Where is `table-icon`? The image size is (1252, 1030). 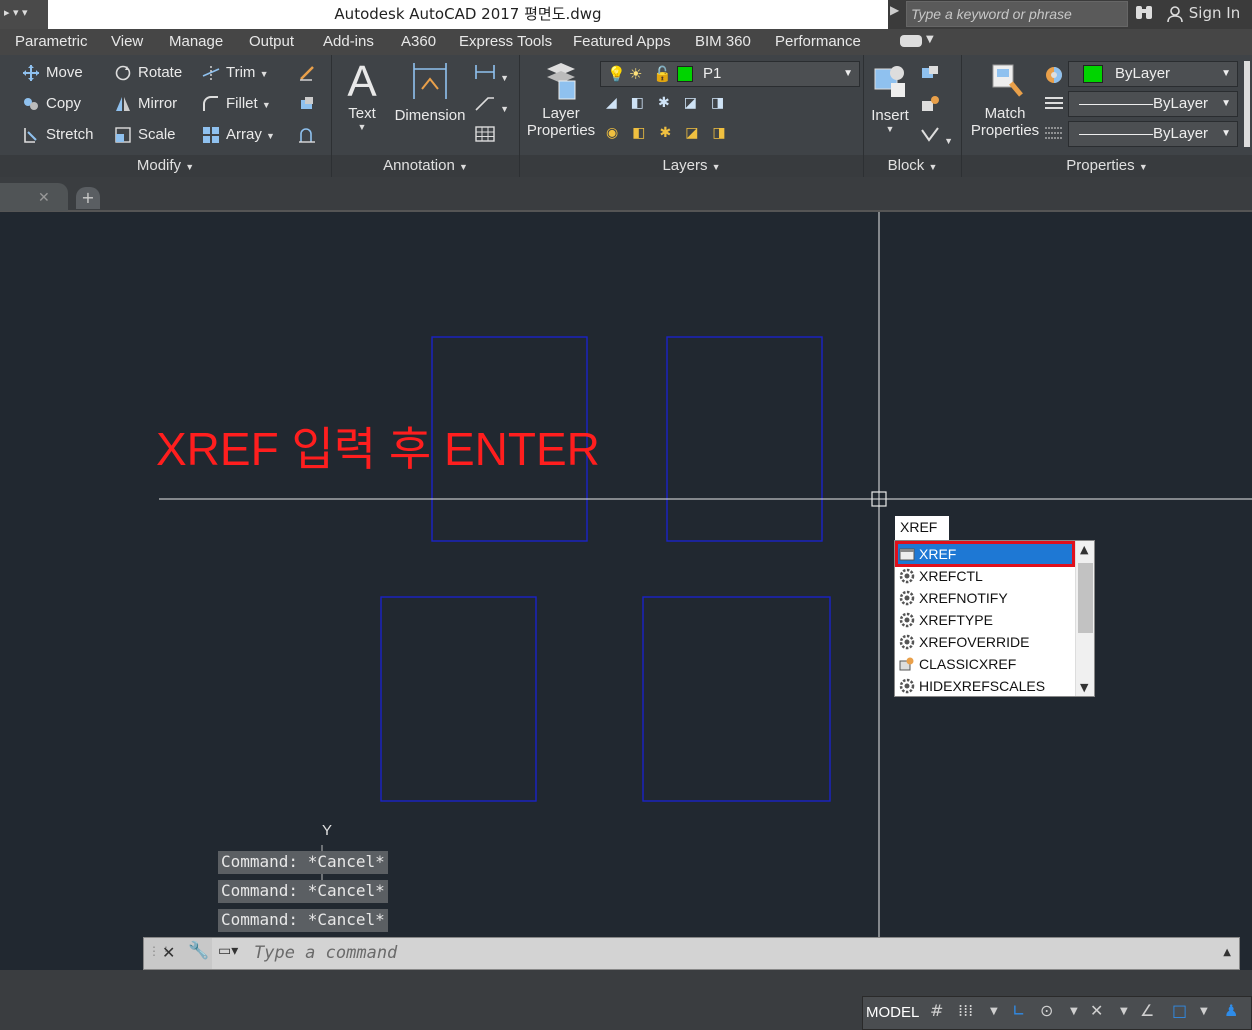 table-icon is located at coordinates (485, 136).